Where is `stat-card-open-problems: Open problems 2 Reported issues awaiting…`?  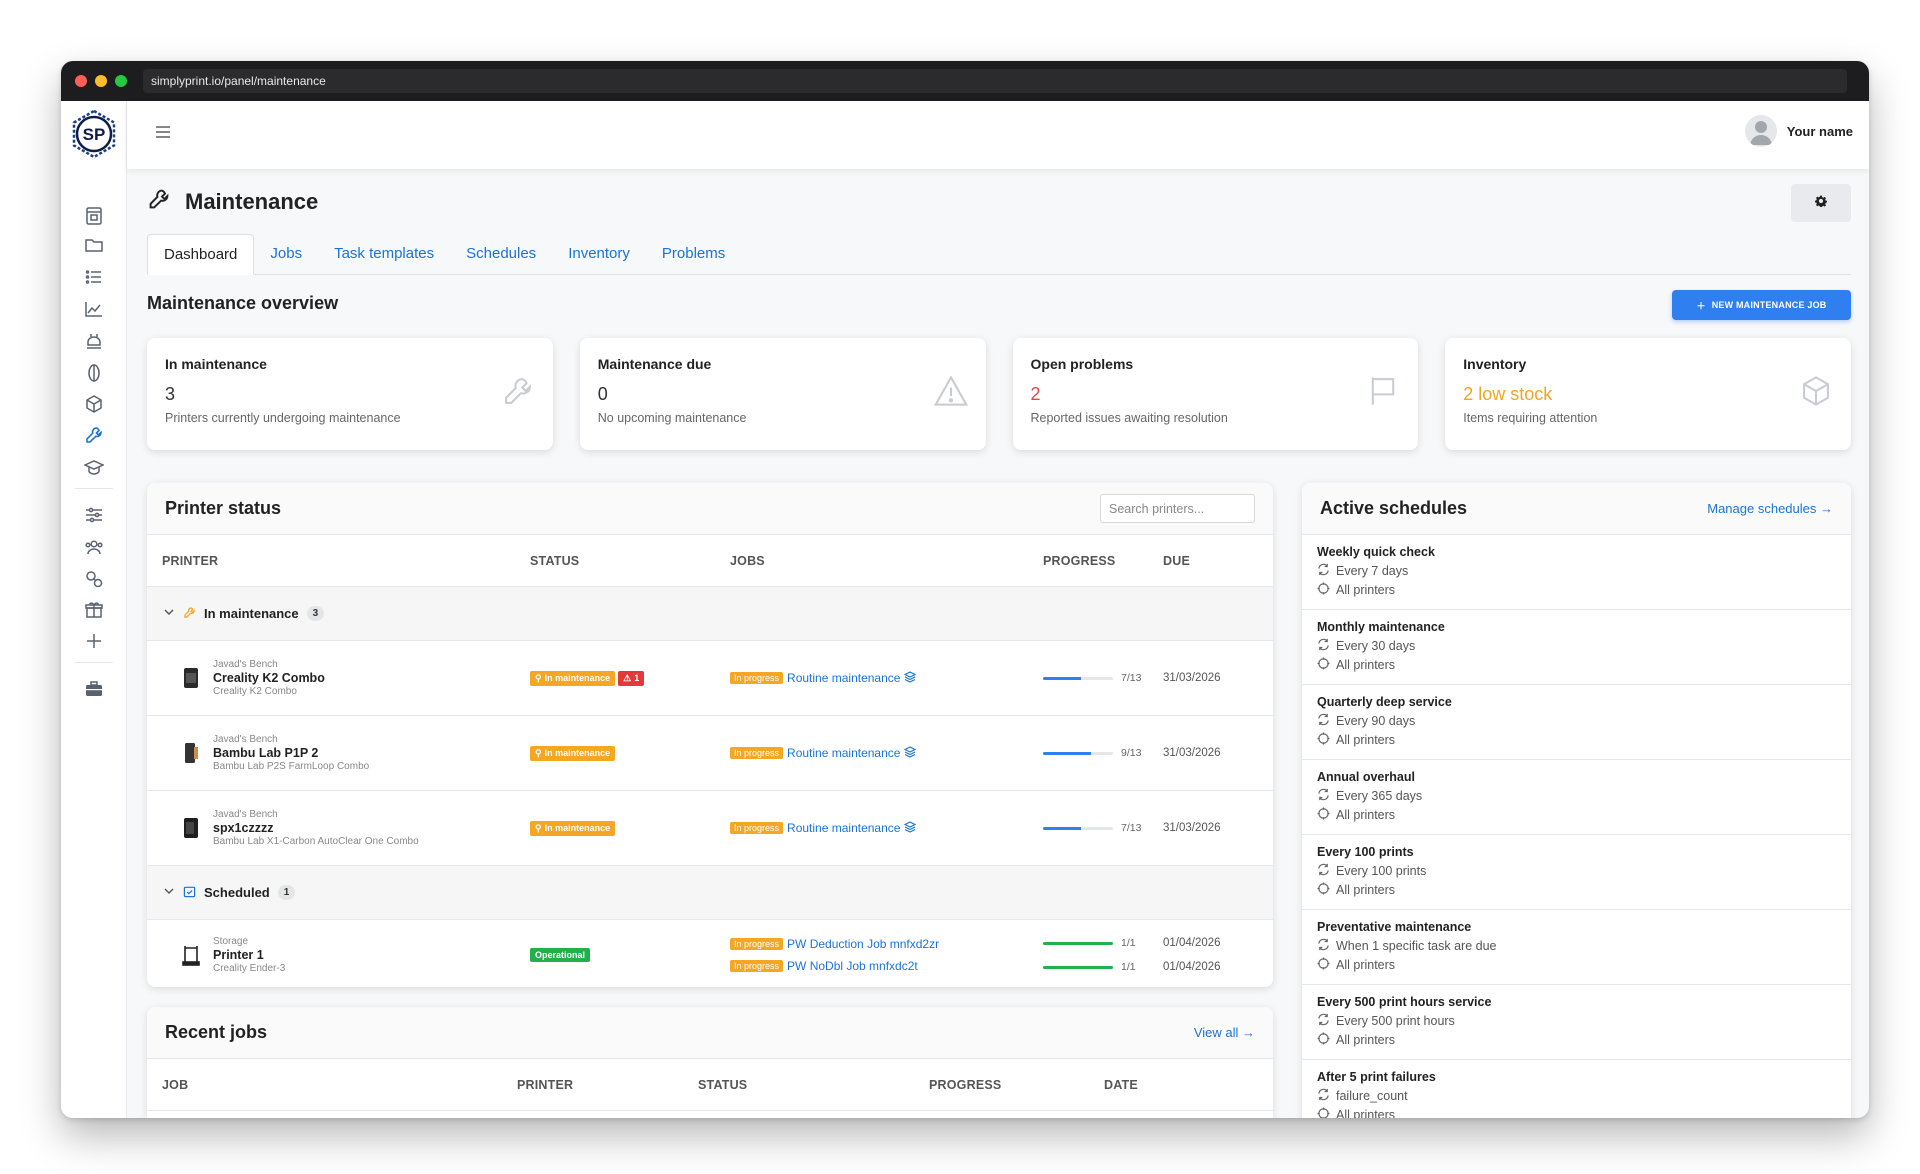 stat-card-open-problems: Open problems 2 Reported issues awaiting… is located at coordinates (1215, 394).